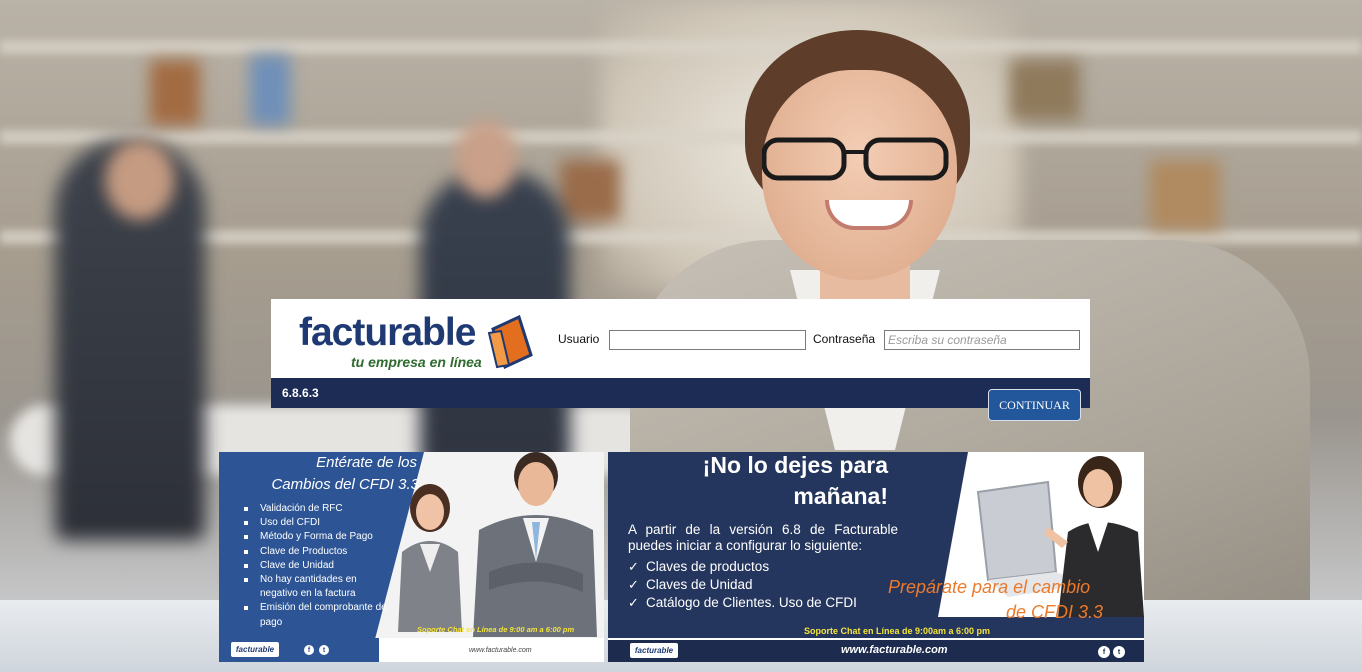  Describe the element at coordinates (707, 340) in the screenshot. I see `usuario-input` at that location.